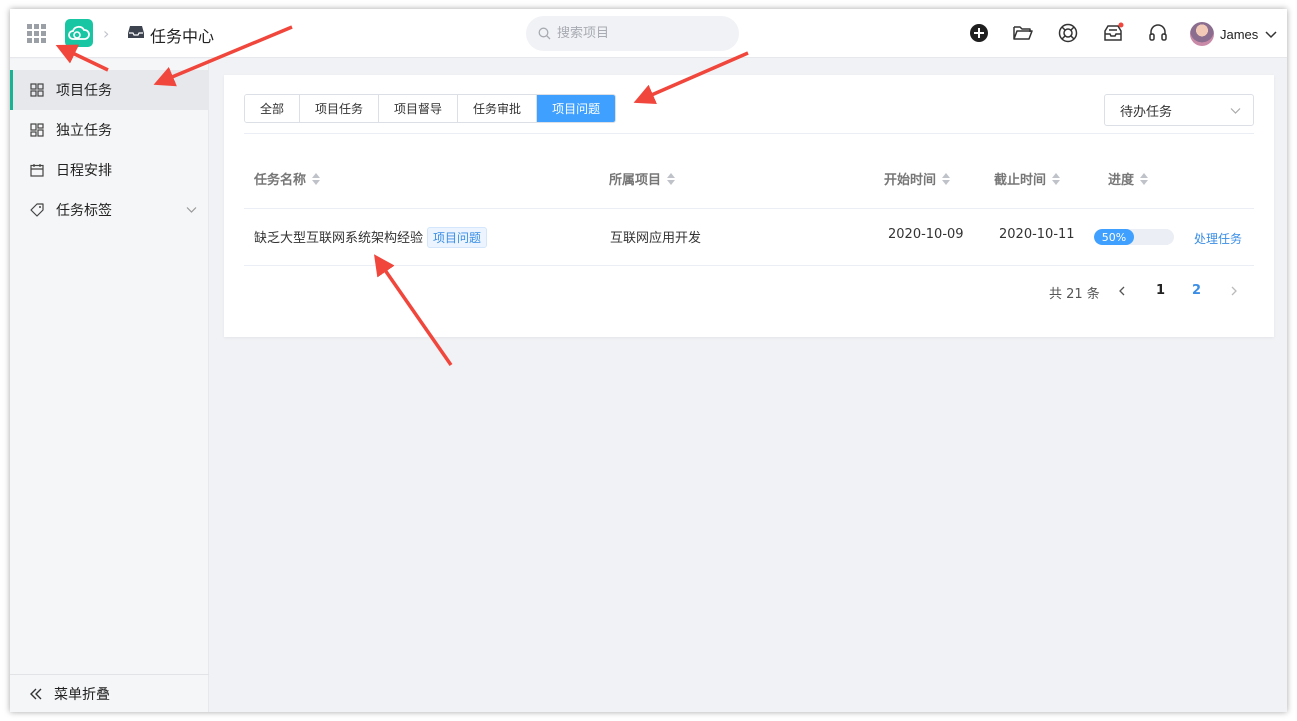 The width and height of the screenshot is (1297, 721). I want to click on inbox-icon, so click(136, 32).